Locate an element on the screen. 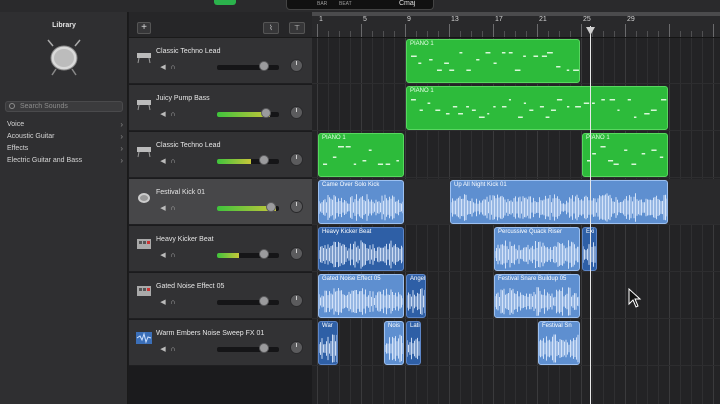 The height and width of the screenshot is (404, 720). track-lane is located at coordinates (516, 343).